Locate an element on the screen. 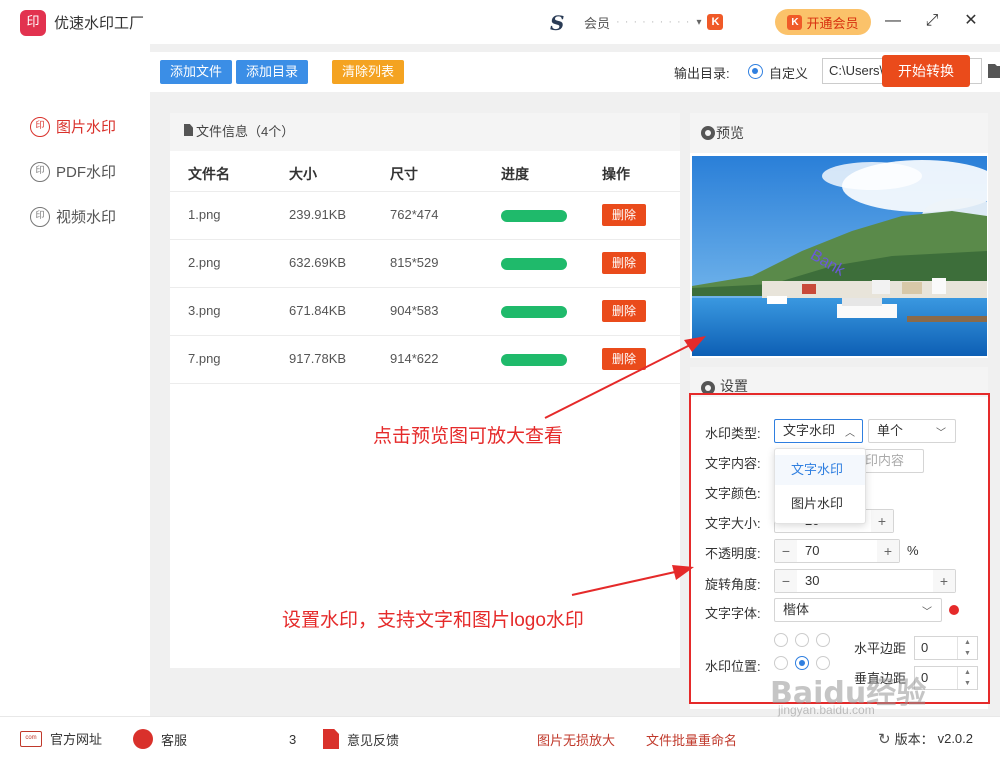 Image resolution: width=1000 pixels, height=760 pixels. feedback-link: 意见反馈 is located at coordinates (361, 739).